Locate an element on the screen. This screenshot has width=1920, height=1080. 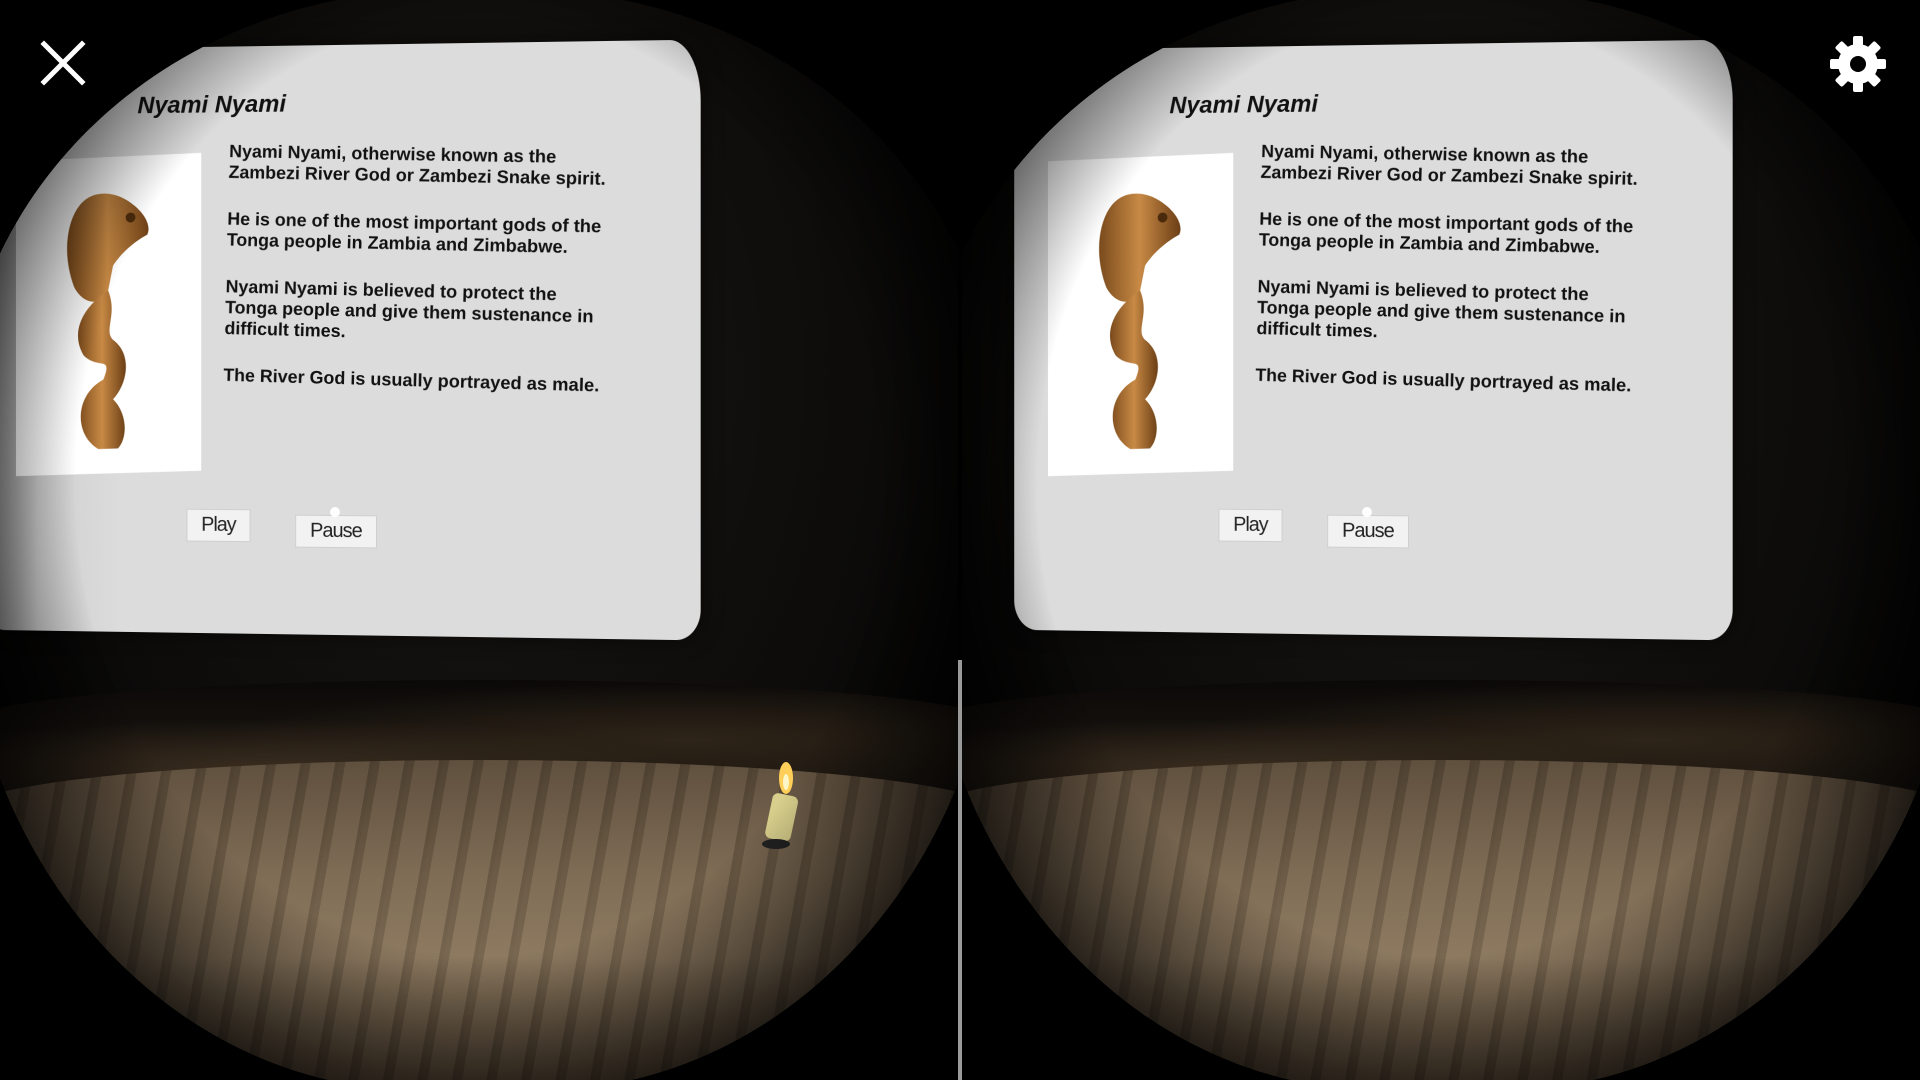
close-icon is located at coordinates (63, 63).